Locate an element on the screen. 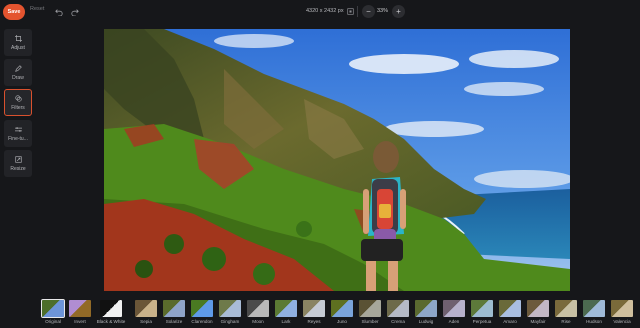  zoom-in-button: + is located at coordinates (398, 11).